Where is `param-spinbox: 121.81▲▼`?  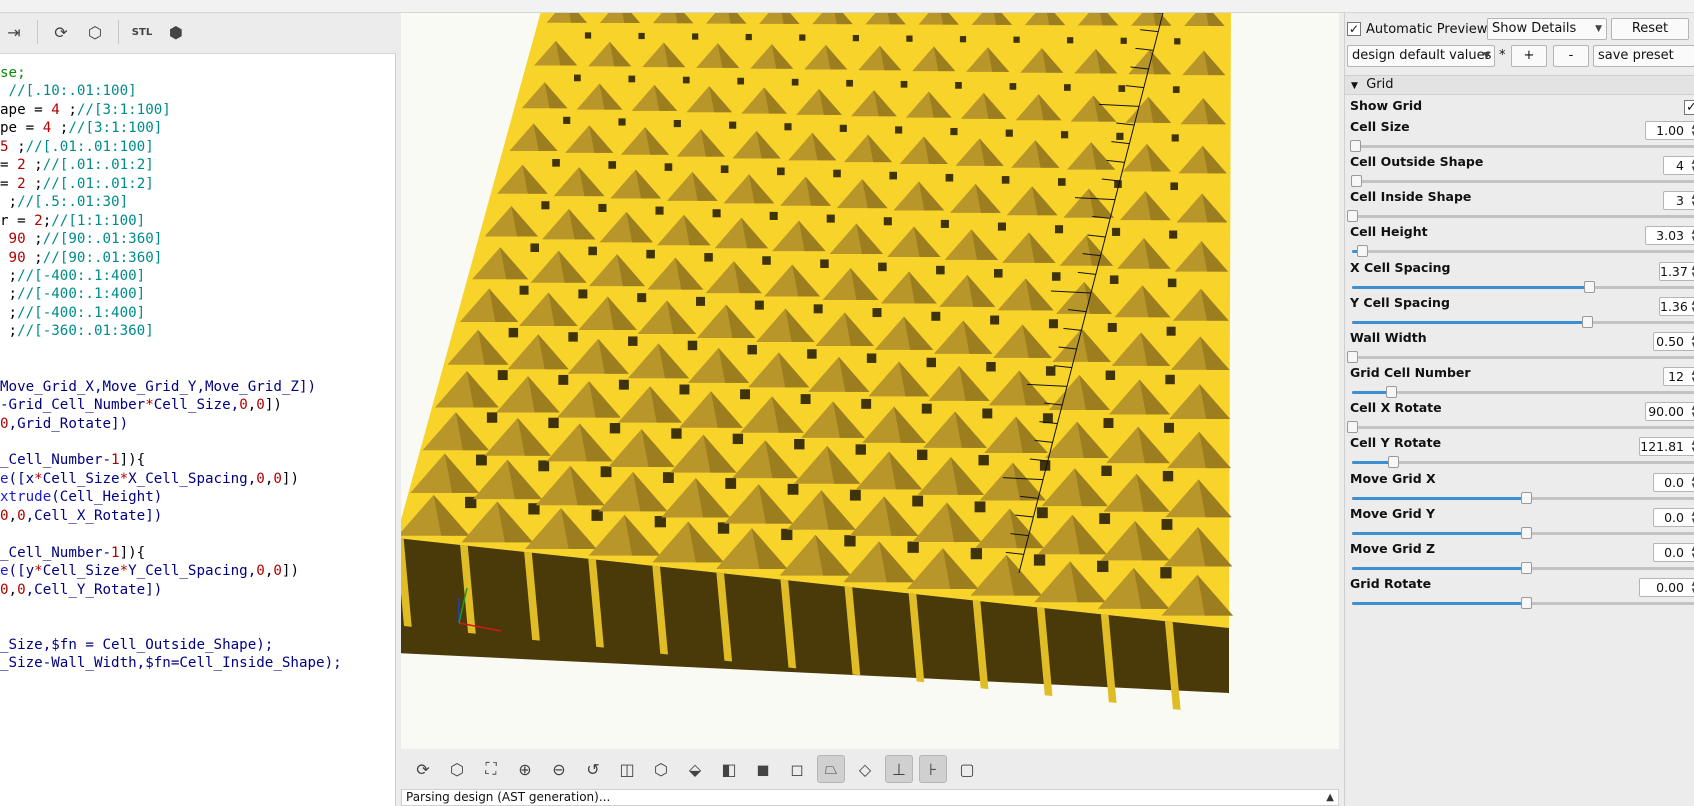
param-spinbox: 121.81▲▼ is located at coordinates (1666, 447).